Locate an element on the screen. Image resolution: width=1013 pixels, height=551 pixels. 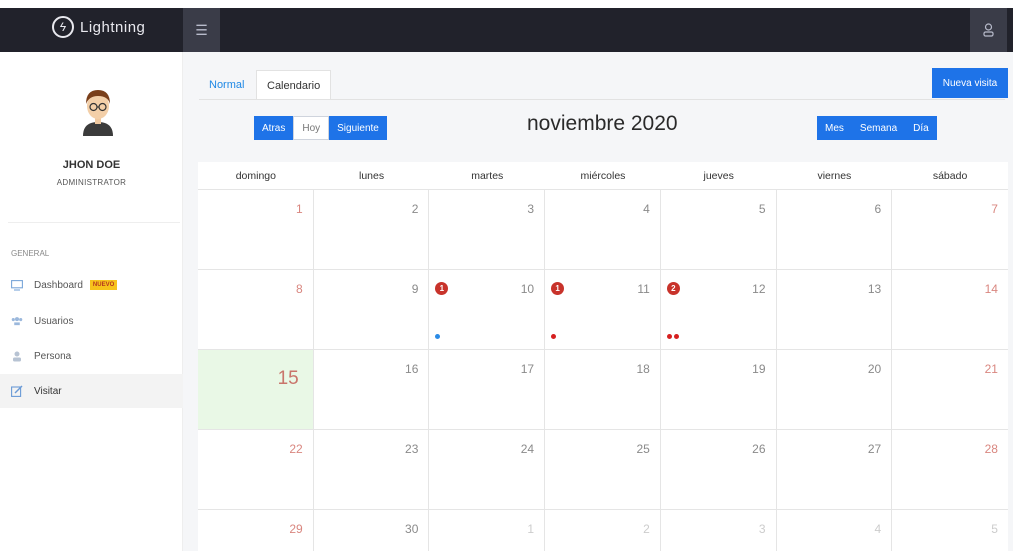
calendar-week-row: 15 16 17 18 19 20 21 is located at coordinates (603, 390).